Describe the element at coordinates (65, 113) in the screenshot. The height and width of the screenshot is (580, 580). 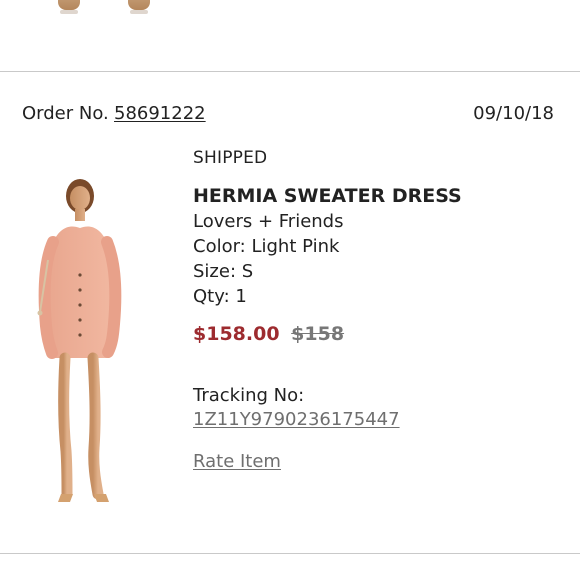
I see `order-number-label: Order No.` at that location.